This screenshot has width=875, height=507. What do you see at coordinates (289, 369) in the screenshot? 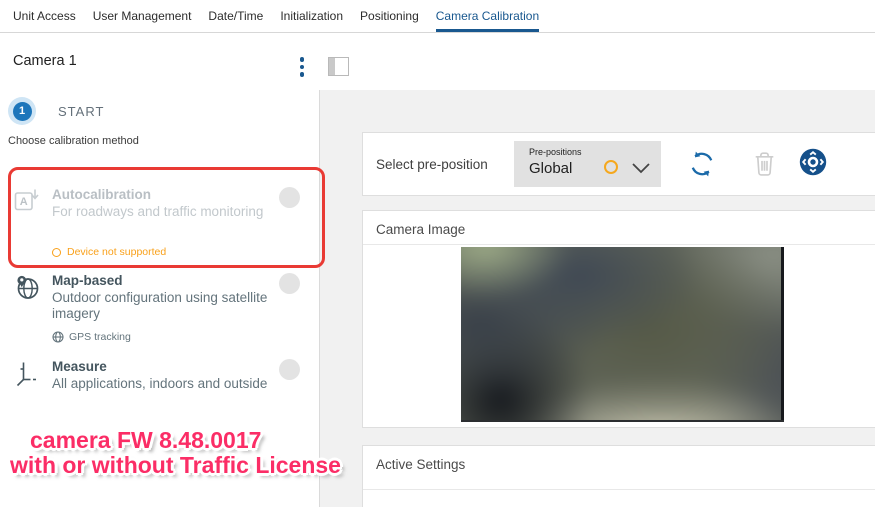
I see `method-radio-measure` at bounding box center [289, 369].